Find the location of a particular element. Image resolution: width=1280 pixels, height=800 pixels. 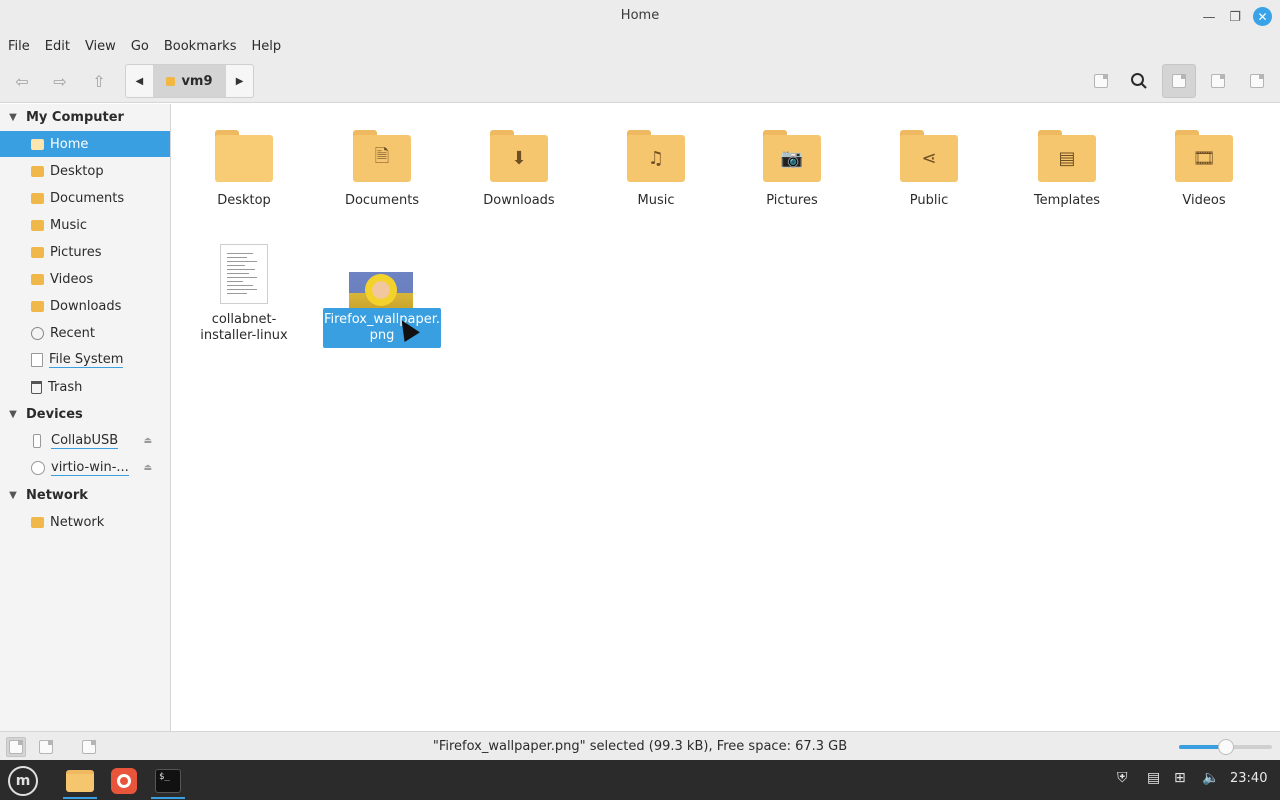

sidebar-item-desktop: Desktop is located at coordinates (85, 171).